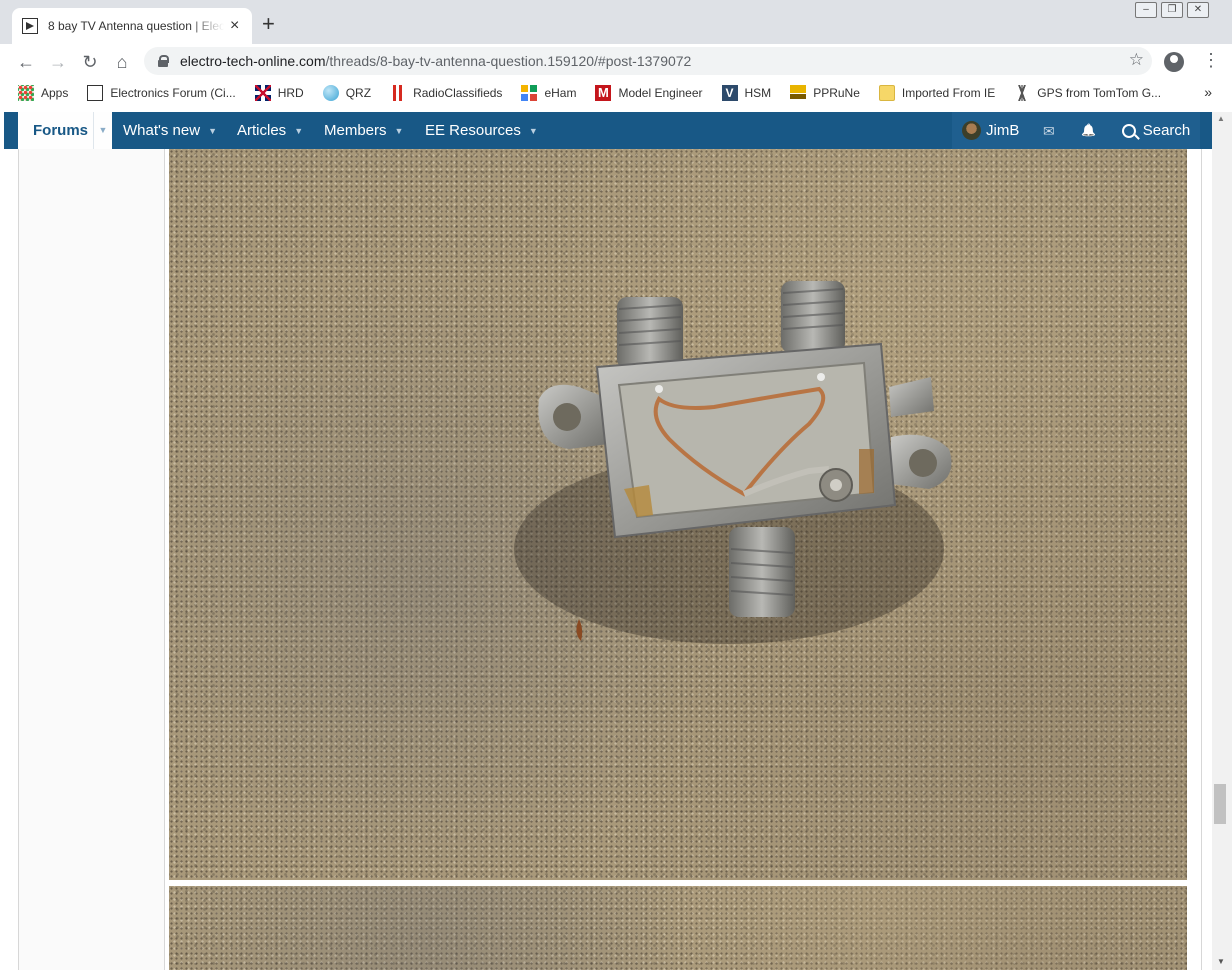 This screenshot has height=970, width=1232. What do you see at coordinates (1211, 60) in the screenshot?
I see `browser-menu-icon: ⋮` at bounding box center [1211, 60].